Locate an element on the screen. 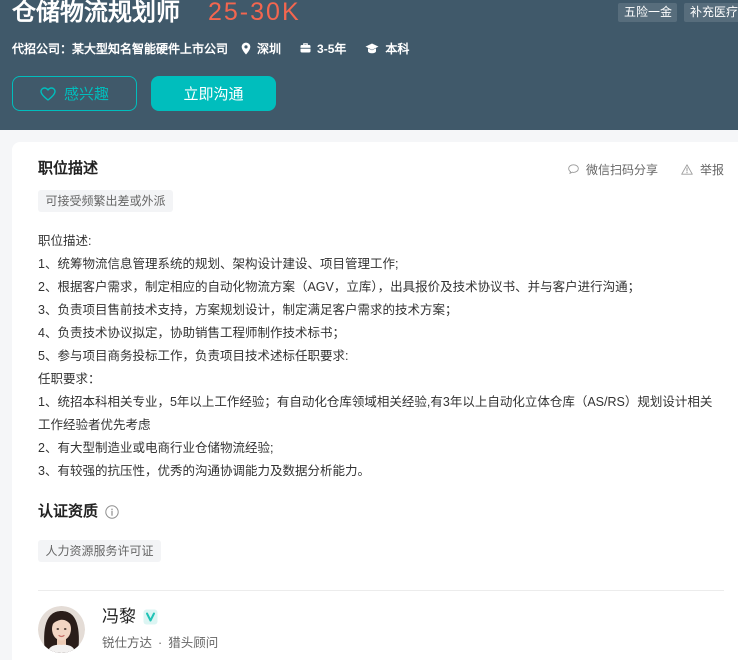 Image resolution: width=738 pixels, height=660 pixels. certification-heading-text: 认证资质 is located at coordinates (68, 511).